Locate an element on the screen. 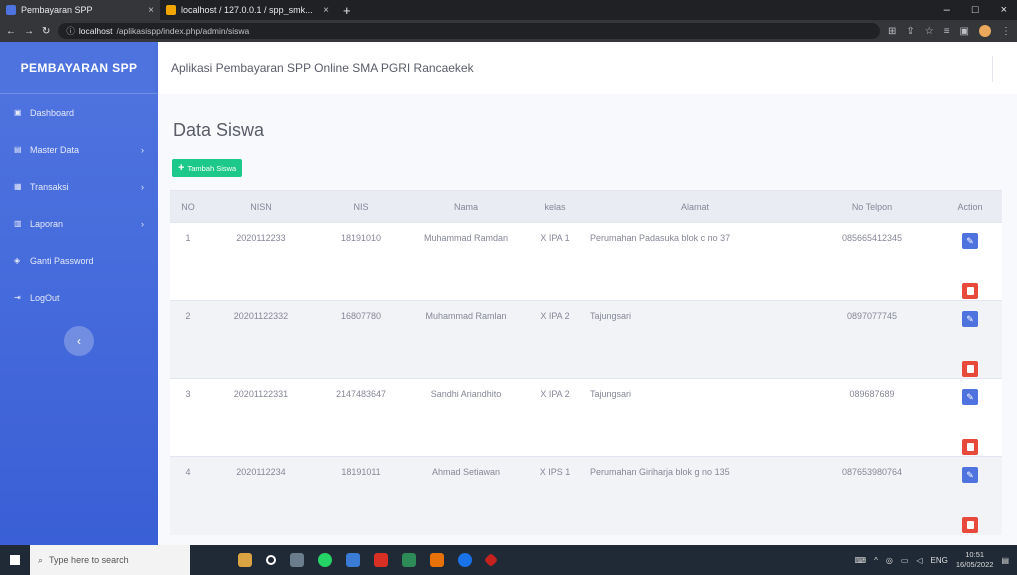 This screenshot has width=1017, height=575. notification-icon: ▤ is located at coordinates (1005, 560).